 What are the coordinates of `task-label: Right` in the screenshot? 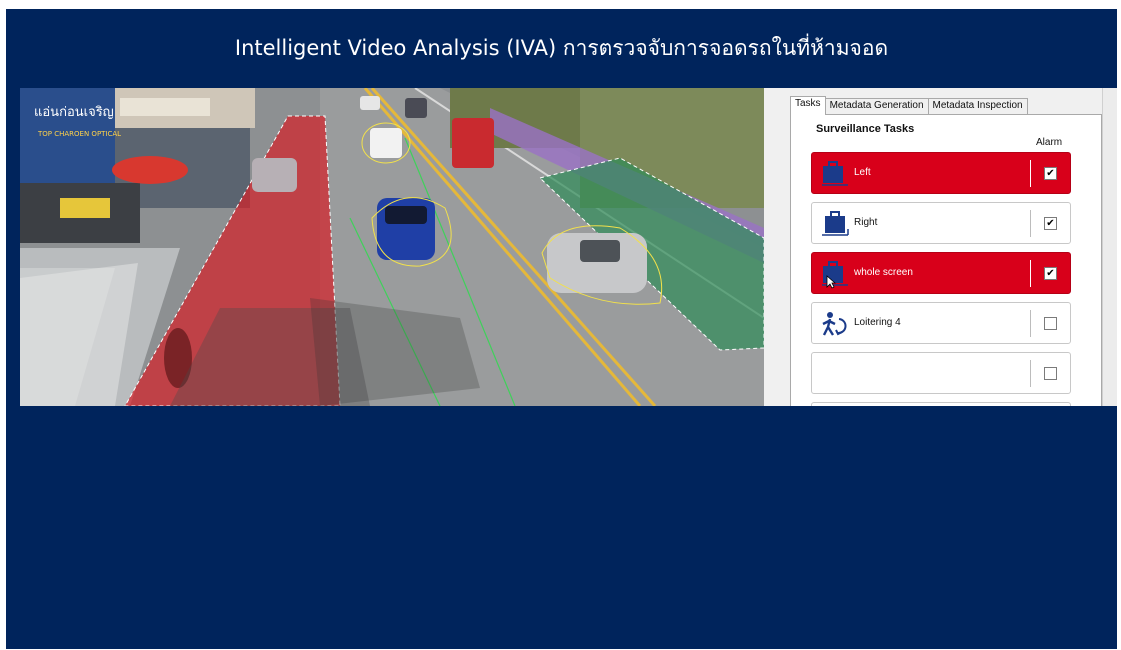 It's located at (866, 222).